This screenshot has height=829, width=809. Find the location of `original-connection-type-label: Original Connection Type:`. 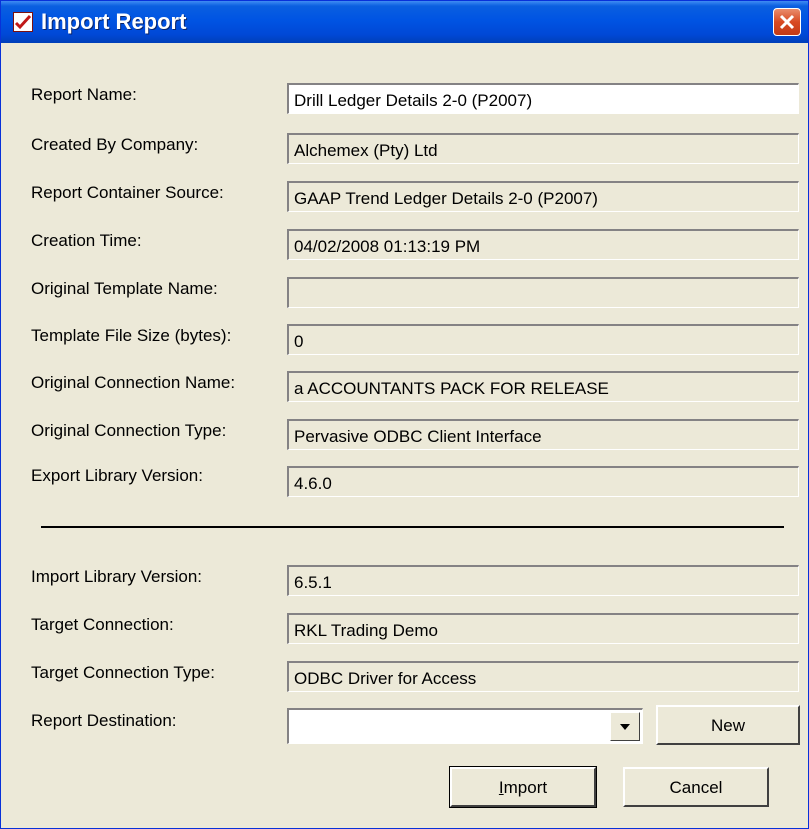

original-connection-type-label: Original Connection Type: is located at coordinates (129, 430).